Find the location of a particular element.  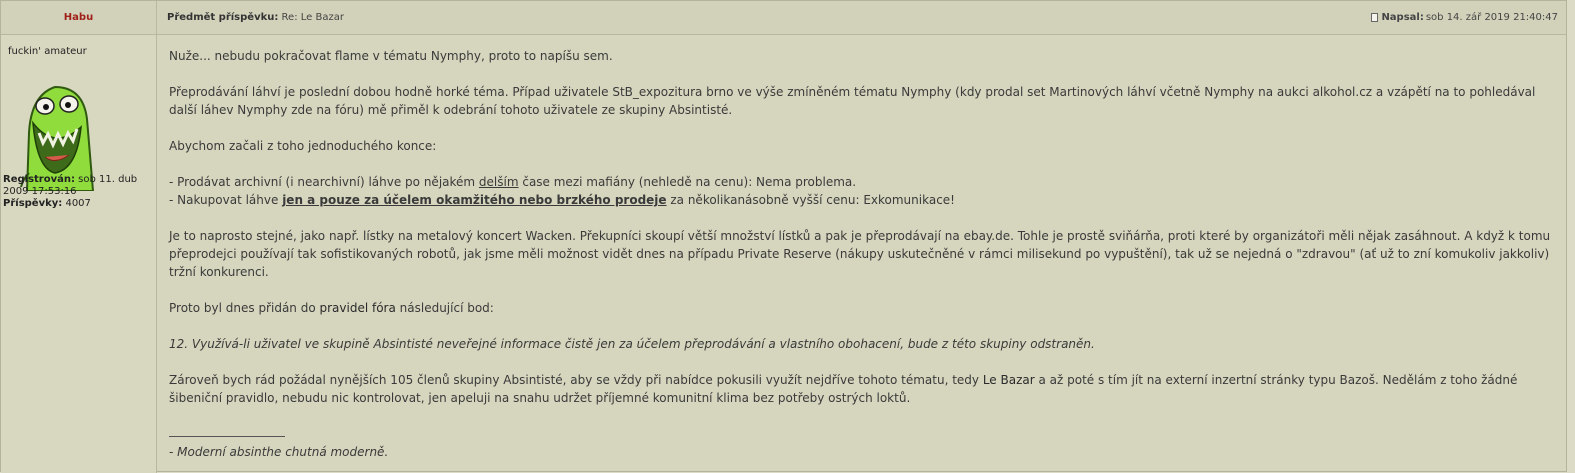

author-rank: fuckin' amateur is located at coordinates (47, 51).